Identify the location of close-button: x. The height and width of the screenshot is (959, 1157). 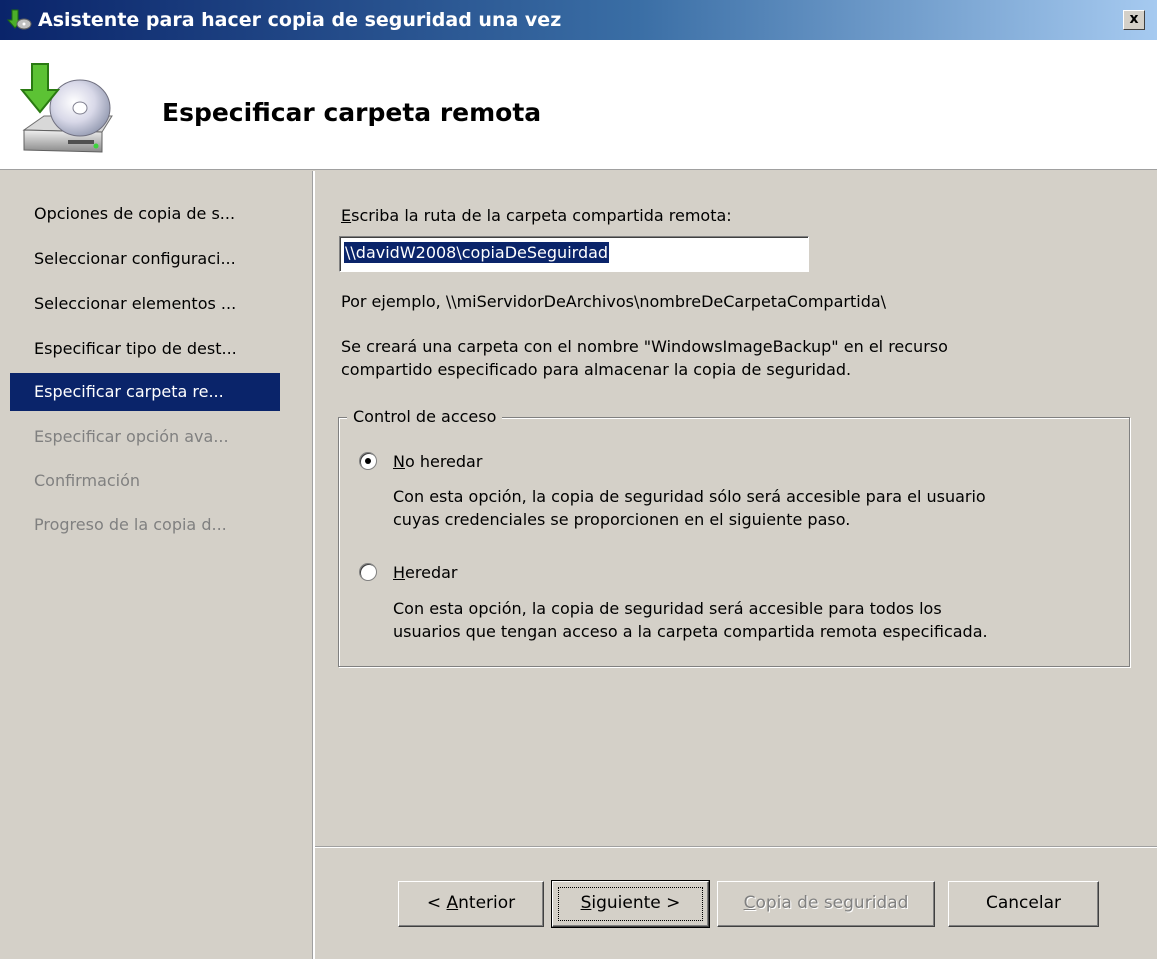
(1134, 20).